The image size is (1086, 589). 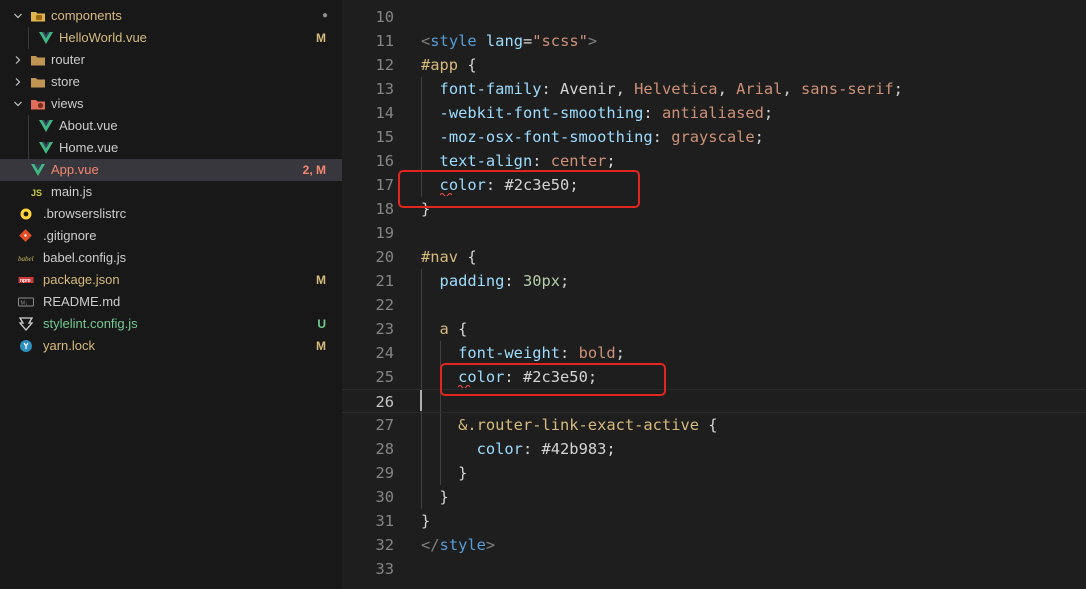 What do you see at coordinates (384, 89) in the screenshot?
I see `line-number: 13` at bounding box center [384, 89].